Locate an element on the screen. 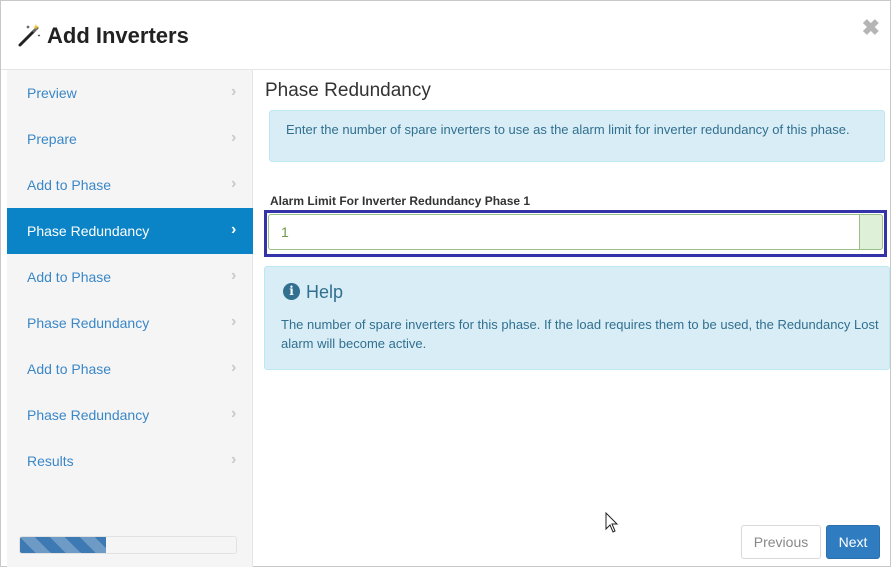  alarm-limit-input is located at coordinates (563, 232).